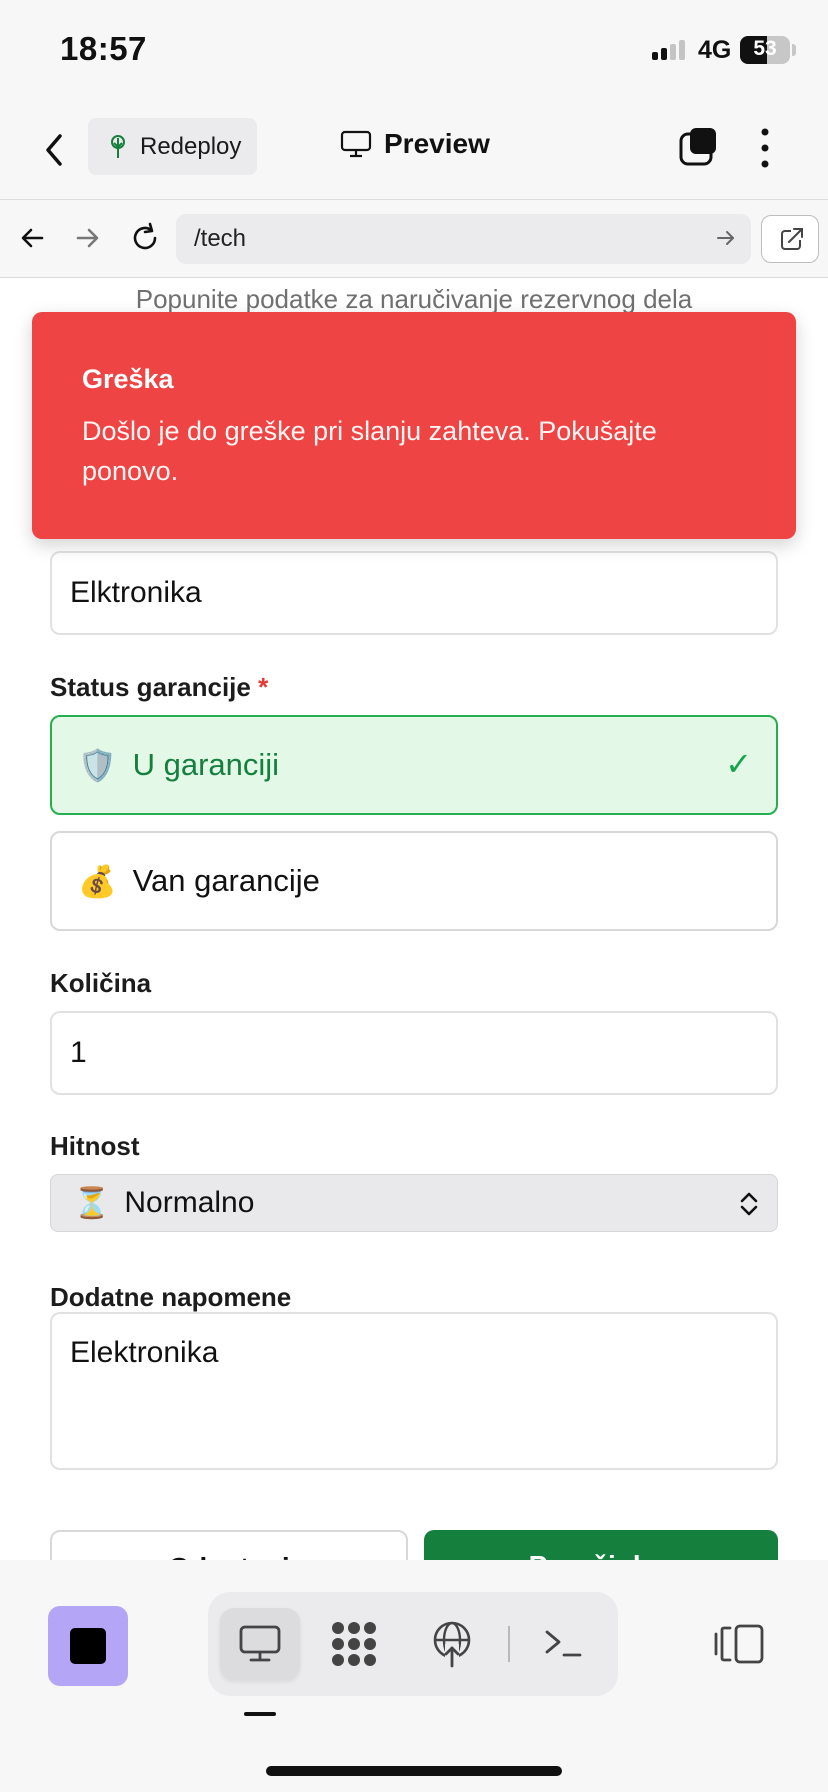 The width and height of the screenshot is (828, 1792). What do you see at coordinates (263, 687) in the screenshot?
I see `required-mark: *` at bounding box center [263, 687].